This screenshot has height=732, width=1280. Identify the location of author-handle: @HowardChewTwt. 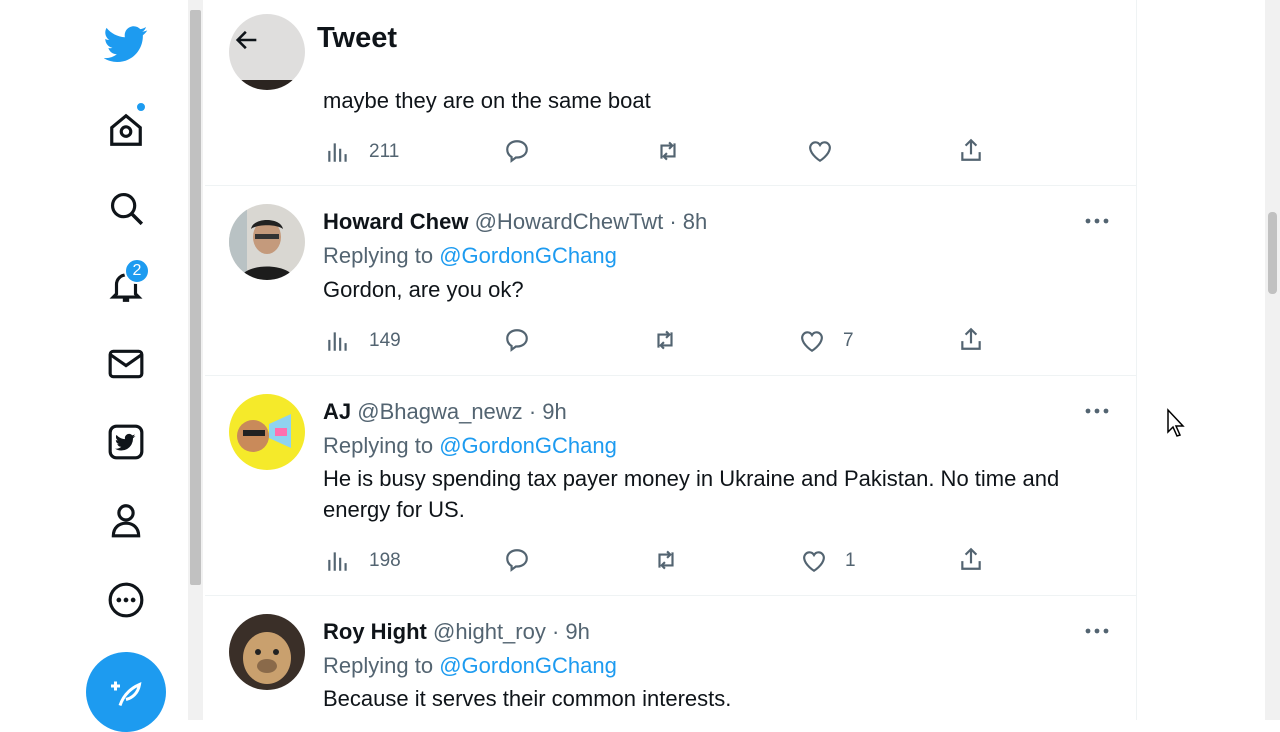
(569, 221).